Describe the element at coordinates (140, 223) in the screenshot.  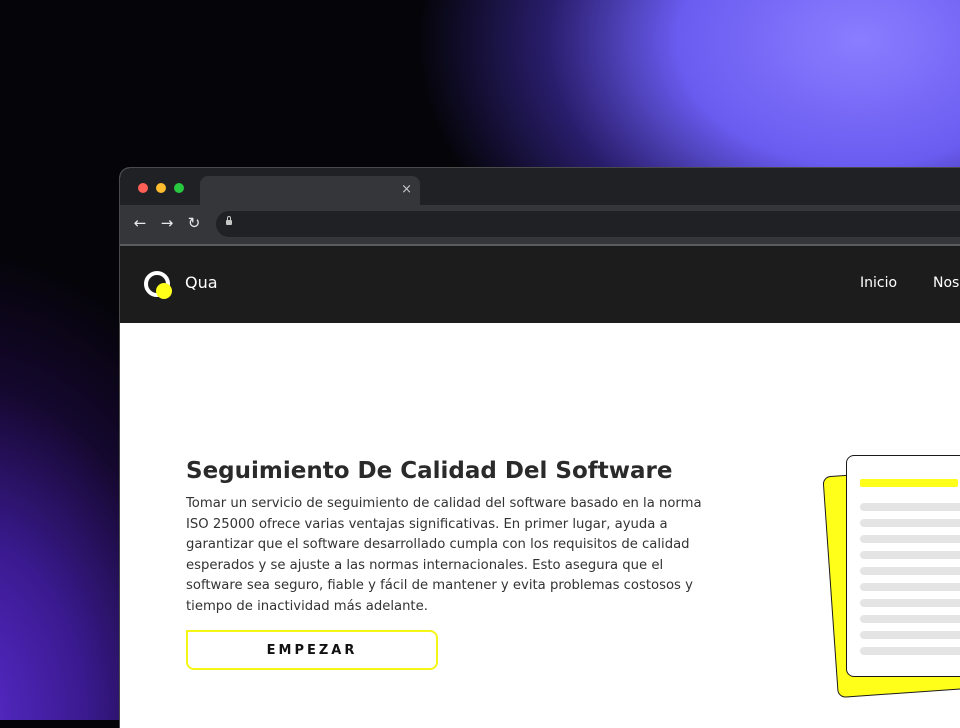
I see `back-arrow-icon: ←` at that location.